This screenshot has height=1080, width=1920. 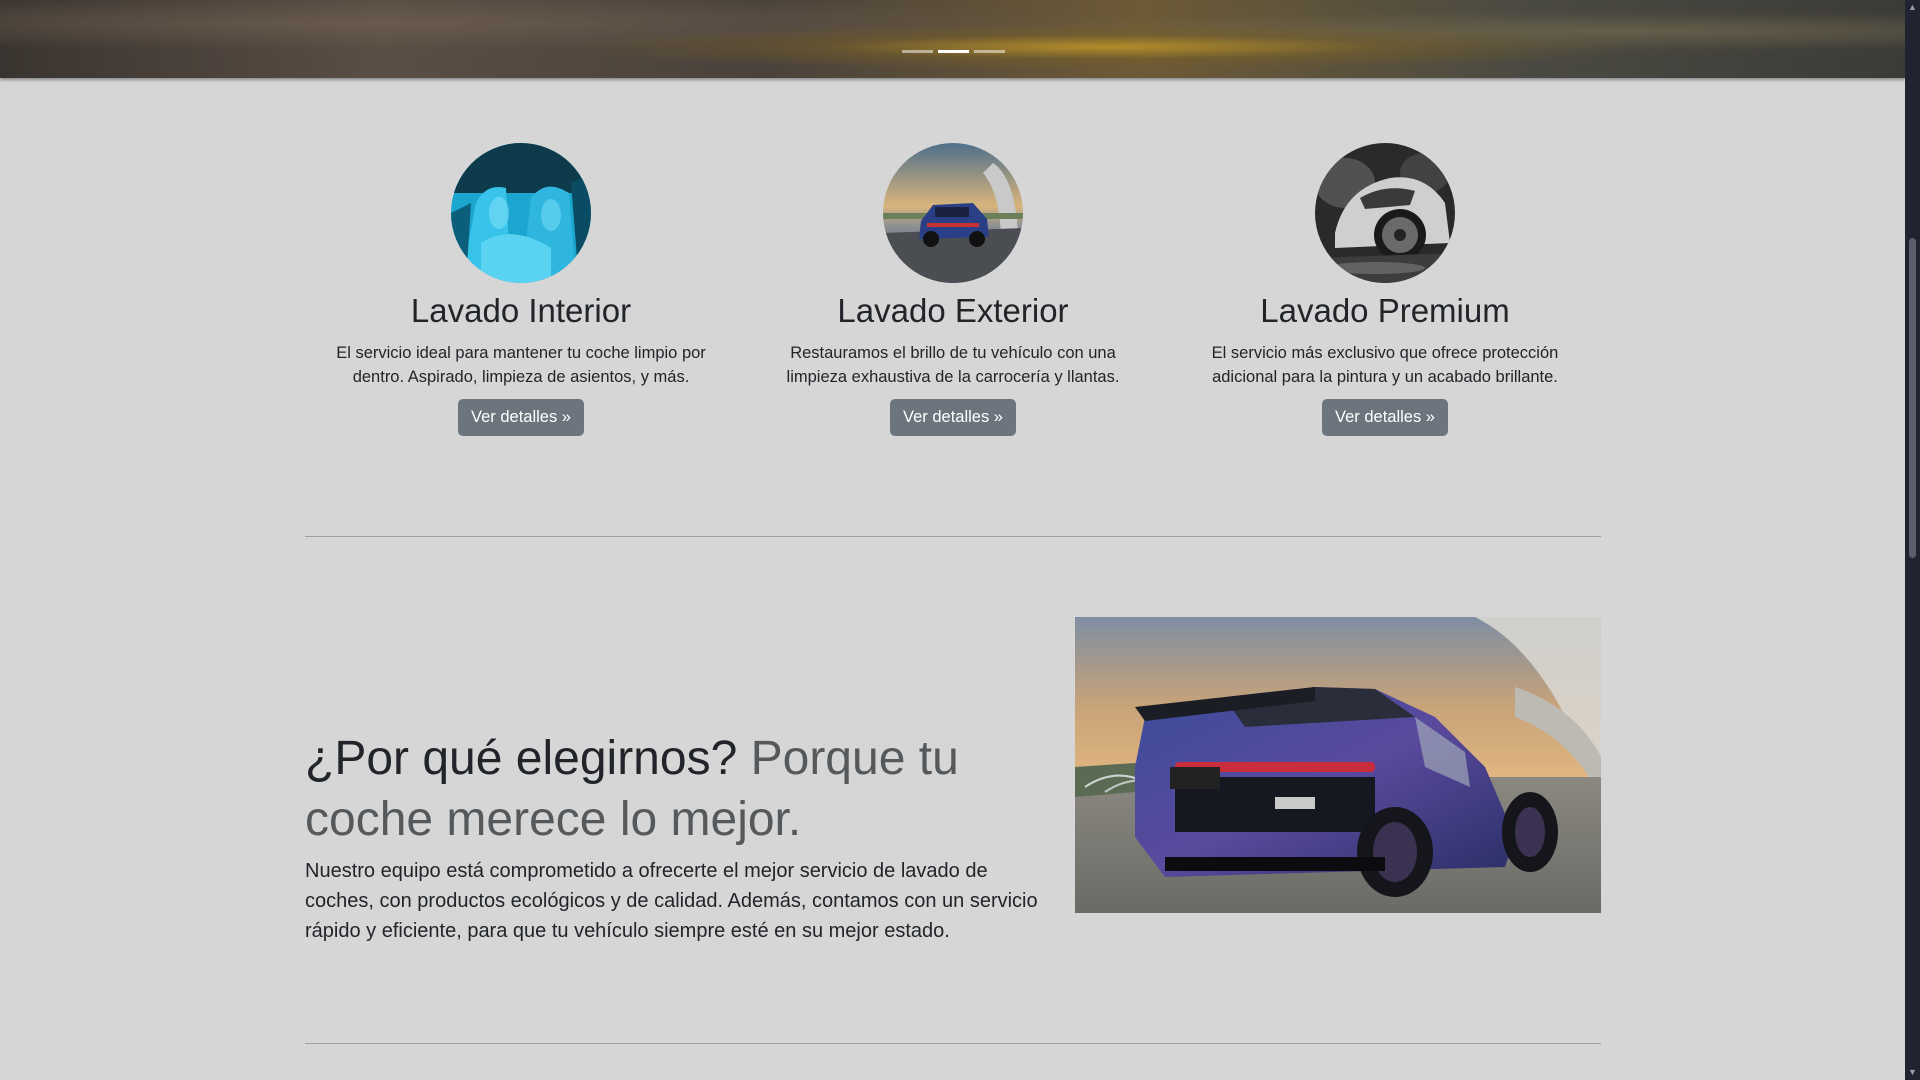 What do you see at coordinates (953, 310) in the screenshot?
I see `service-title: Lavado Exterior` at bounding box center [953, 310].